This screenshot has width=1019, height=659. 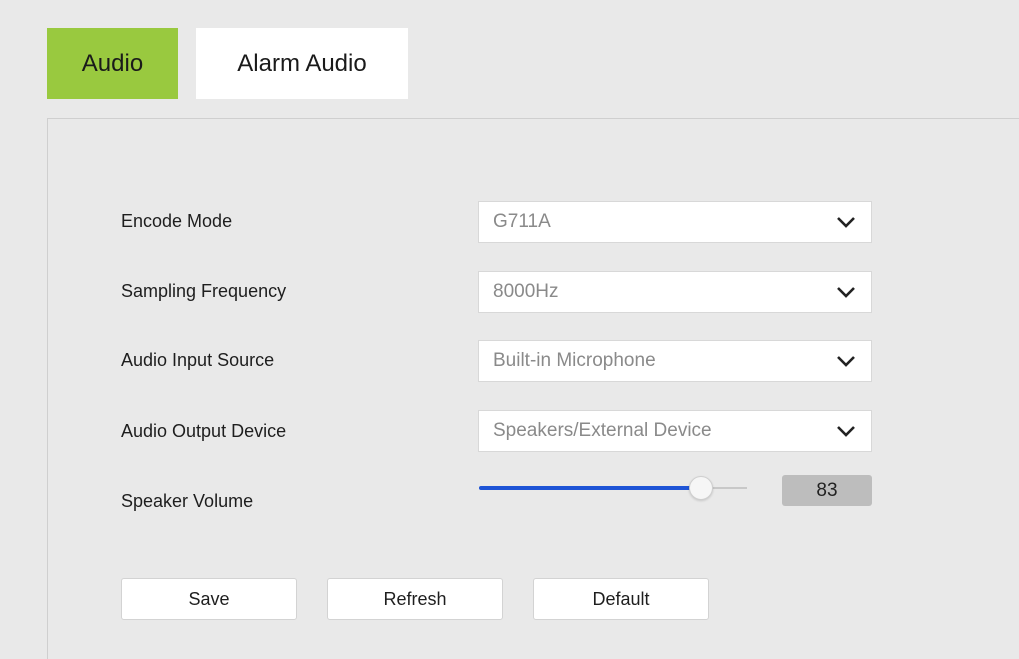 What do you see at coordinates (675, 361) in the screenshot?
I see `audio-input-source-select: Built-in Microphone` at bounding box center [675, 361].